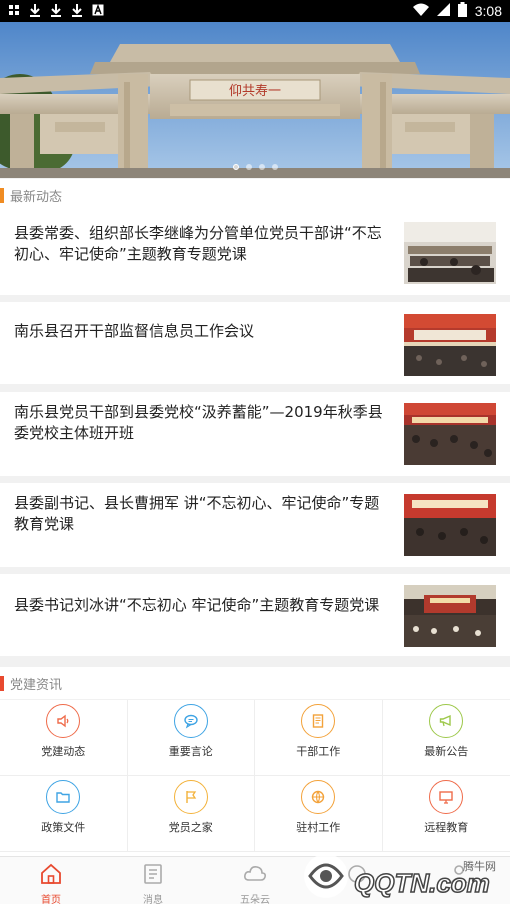  I want to click on document-icon, so click(318, 721).